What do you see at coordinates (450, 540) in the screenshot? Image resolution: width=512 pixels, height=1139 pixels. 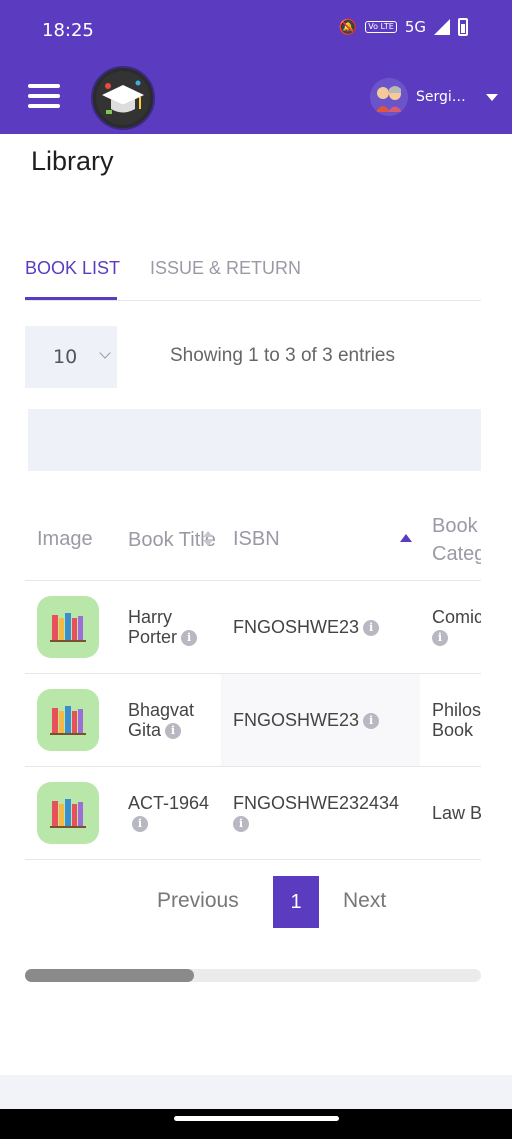 I see `column-header-book-category: Book Category` at bounding box center [450, 540].